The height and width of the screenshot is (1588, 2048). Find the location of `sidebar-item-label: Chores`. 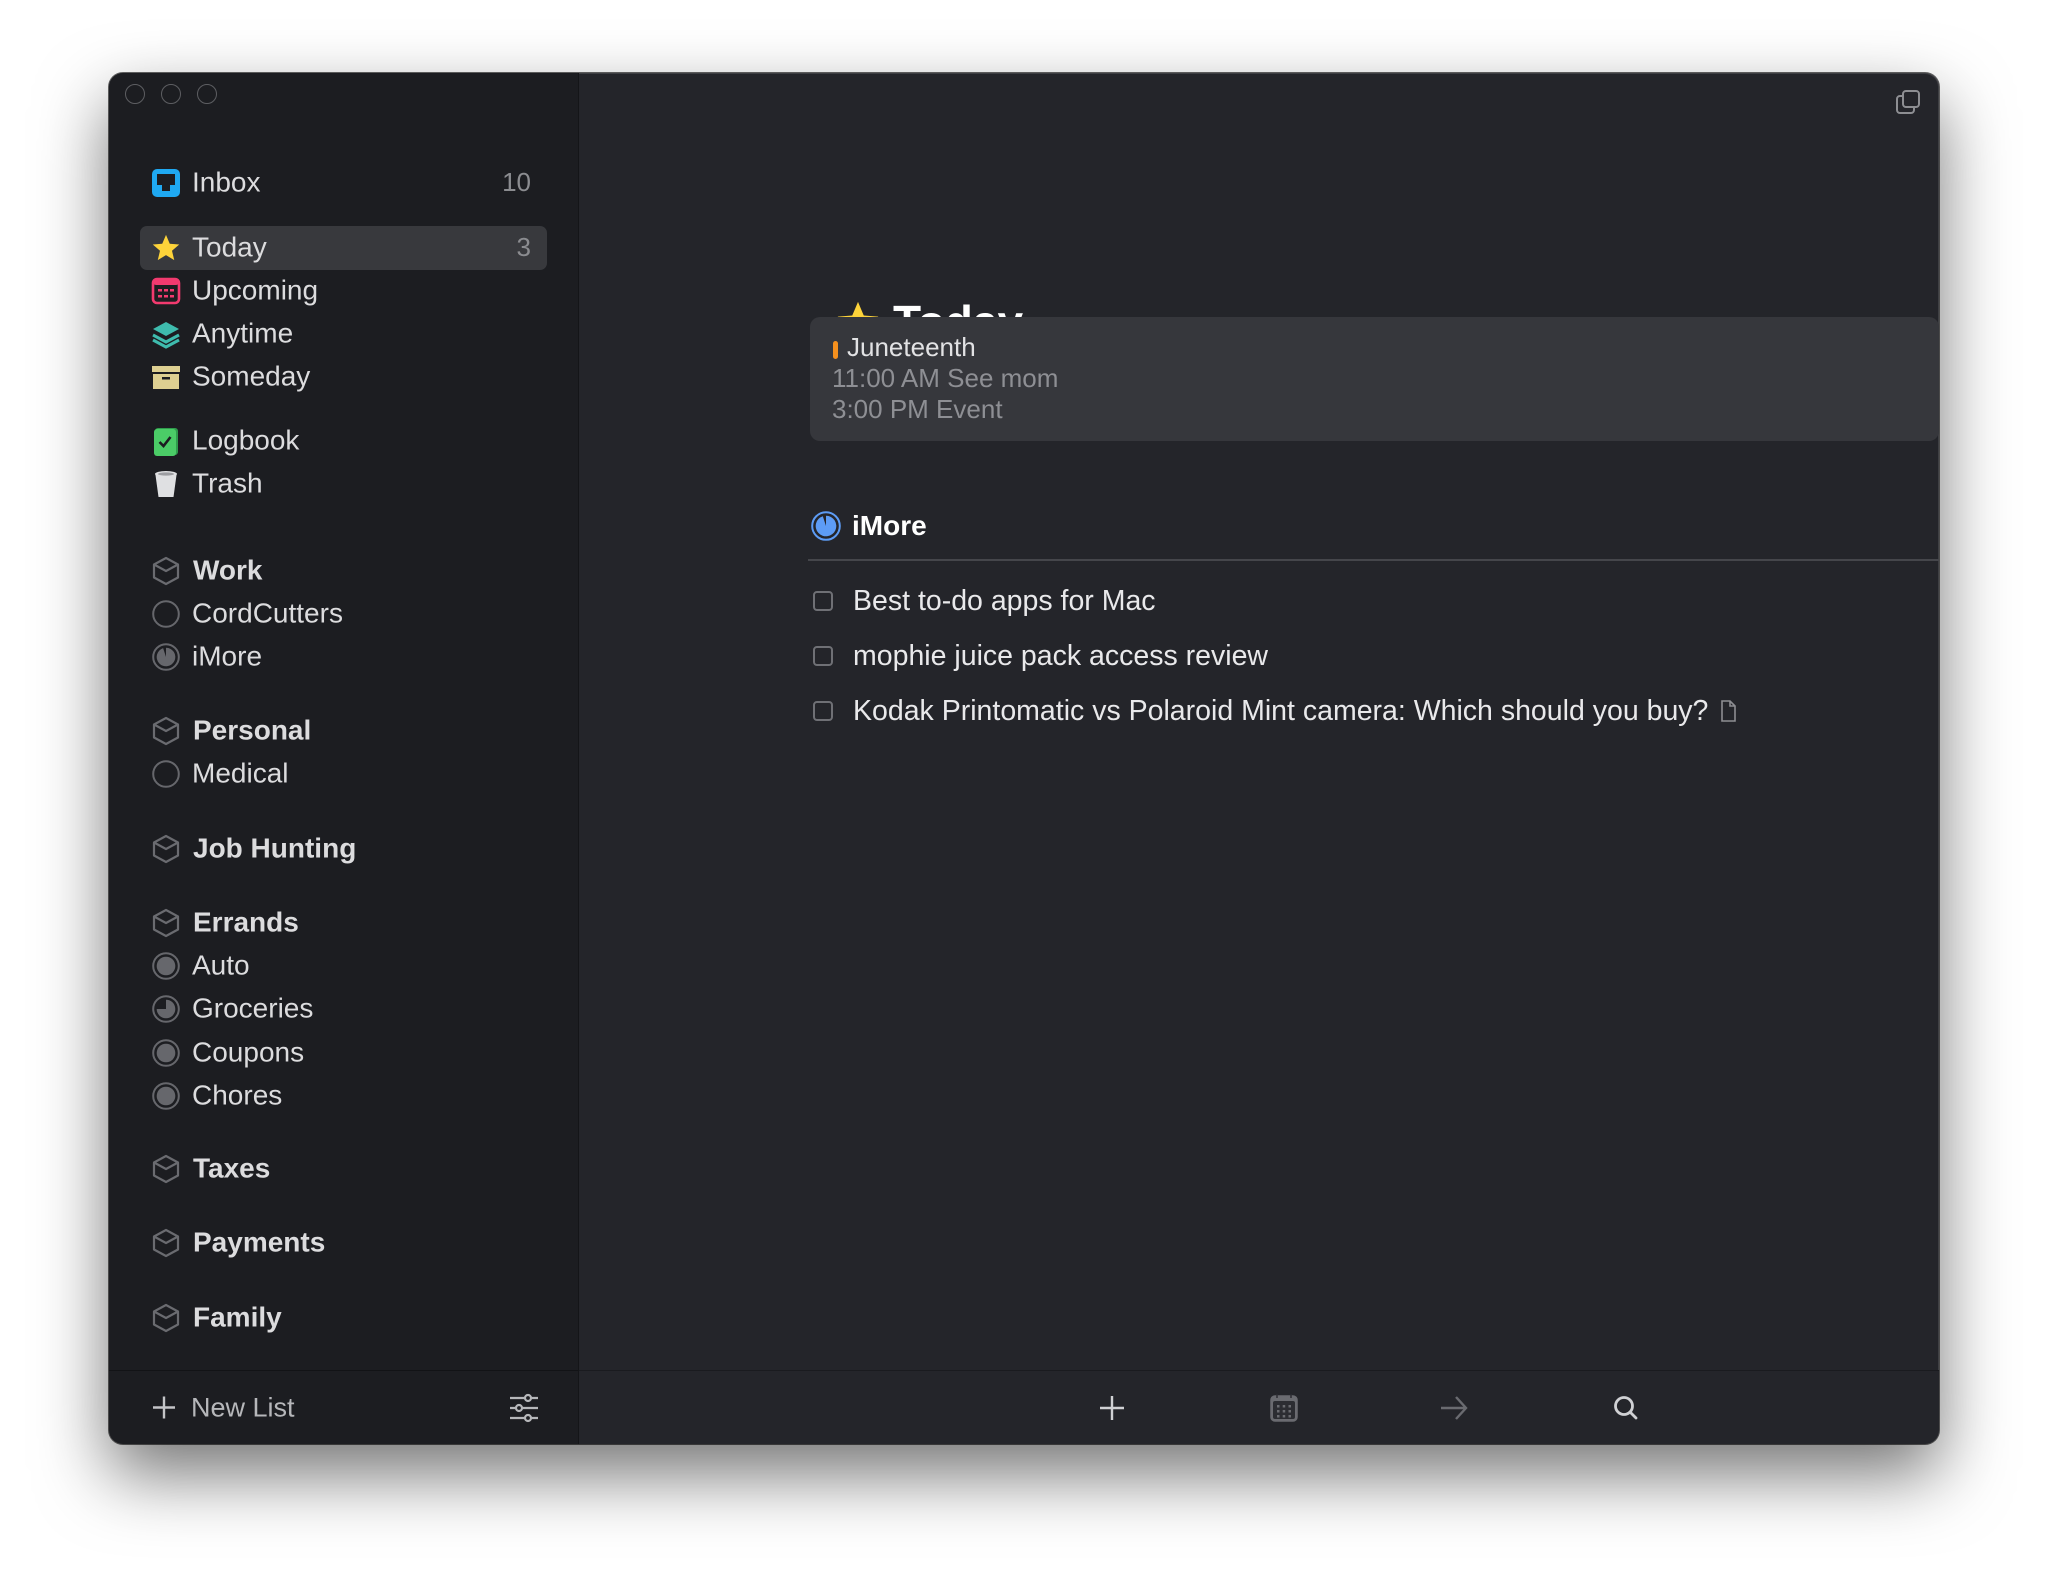

sidebar-item-label: Chores is located at coordinates (237, 1095).